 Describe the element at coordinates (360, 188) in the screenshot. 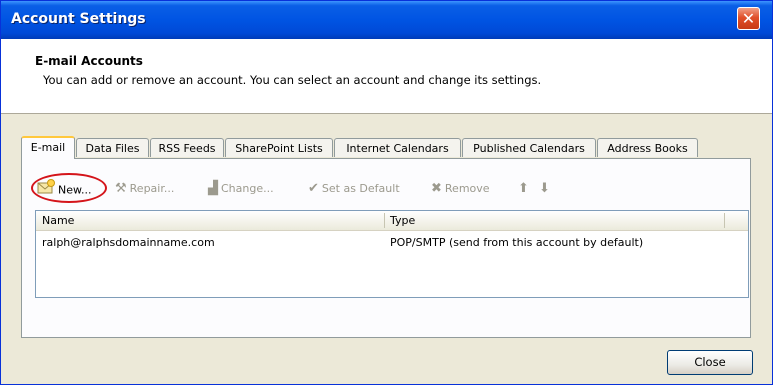

I see `set-as-default-label: Set as Default` at that location.